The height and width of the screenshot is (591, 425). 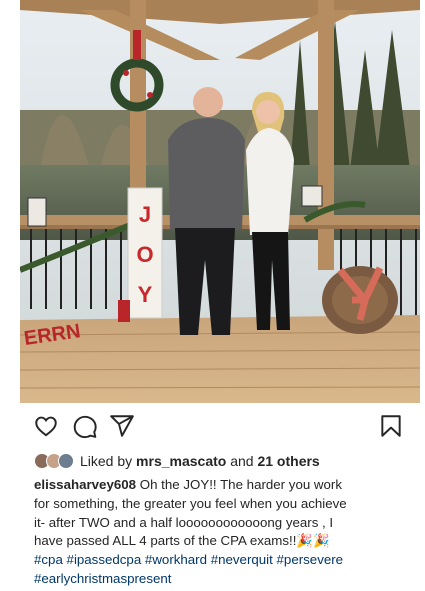 I want to click on likes-row: Liked by mrs_mascato and 21 others, so click(x=177, y=461).